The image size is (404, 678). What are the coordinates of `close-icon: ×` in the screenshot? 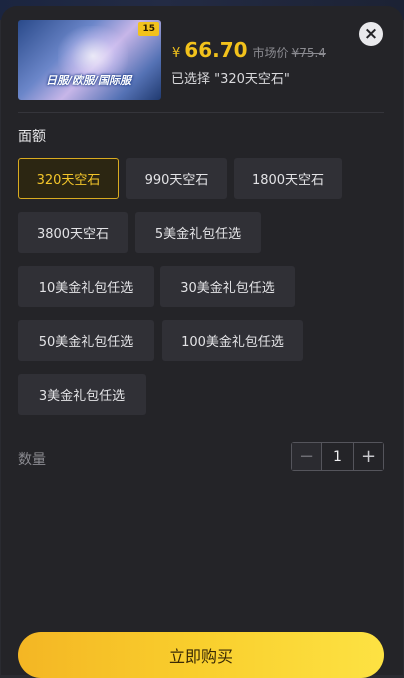 It's located at (371, 33).